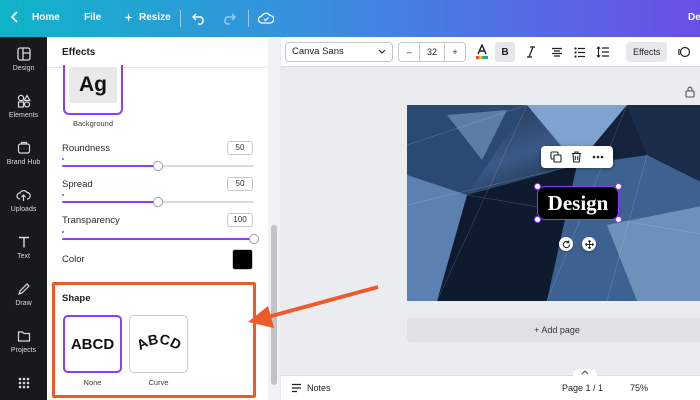 The height and width of the screenshot is (400, 700). What do you see at coordinates (23, 115) in the screenshot?
I see `sidebar-item-label: Elements` at bounding box center [23, 115].